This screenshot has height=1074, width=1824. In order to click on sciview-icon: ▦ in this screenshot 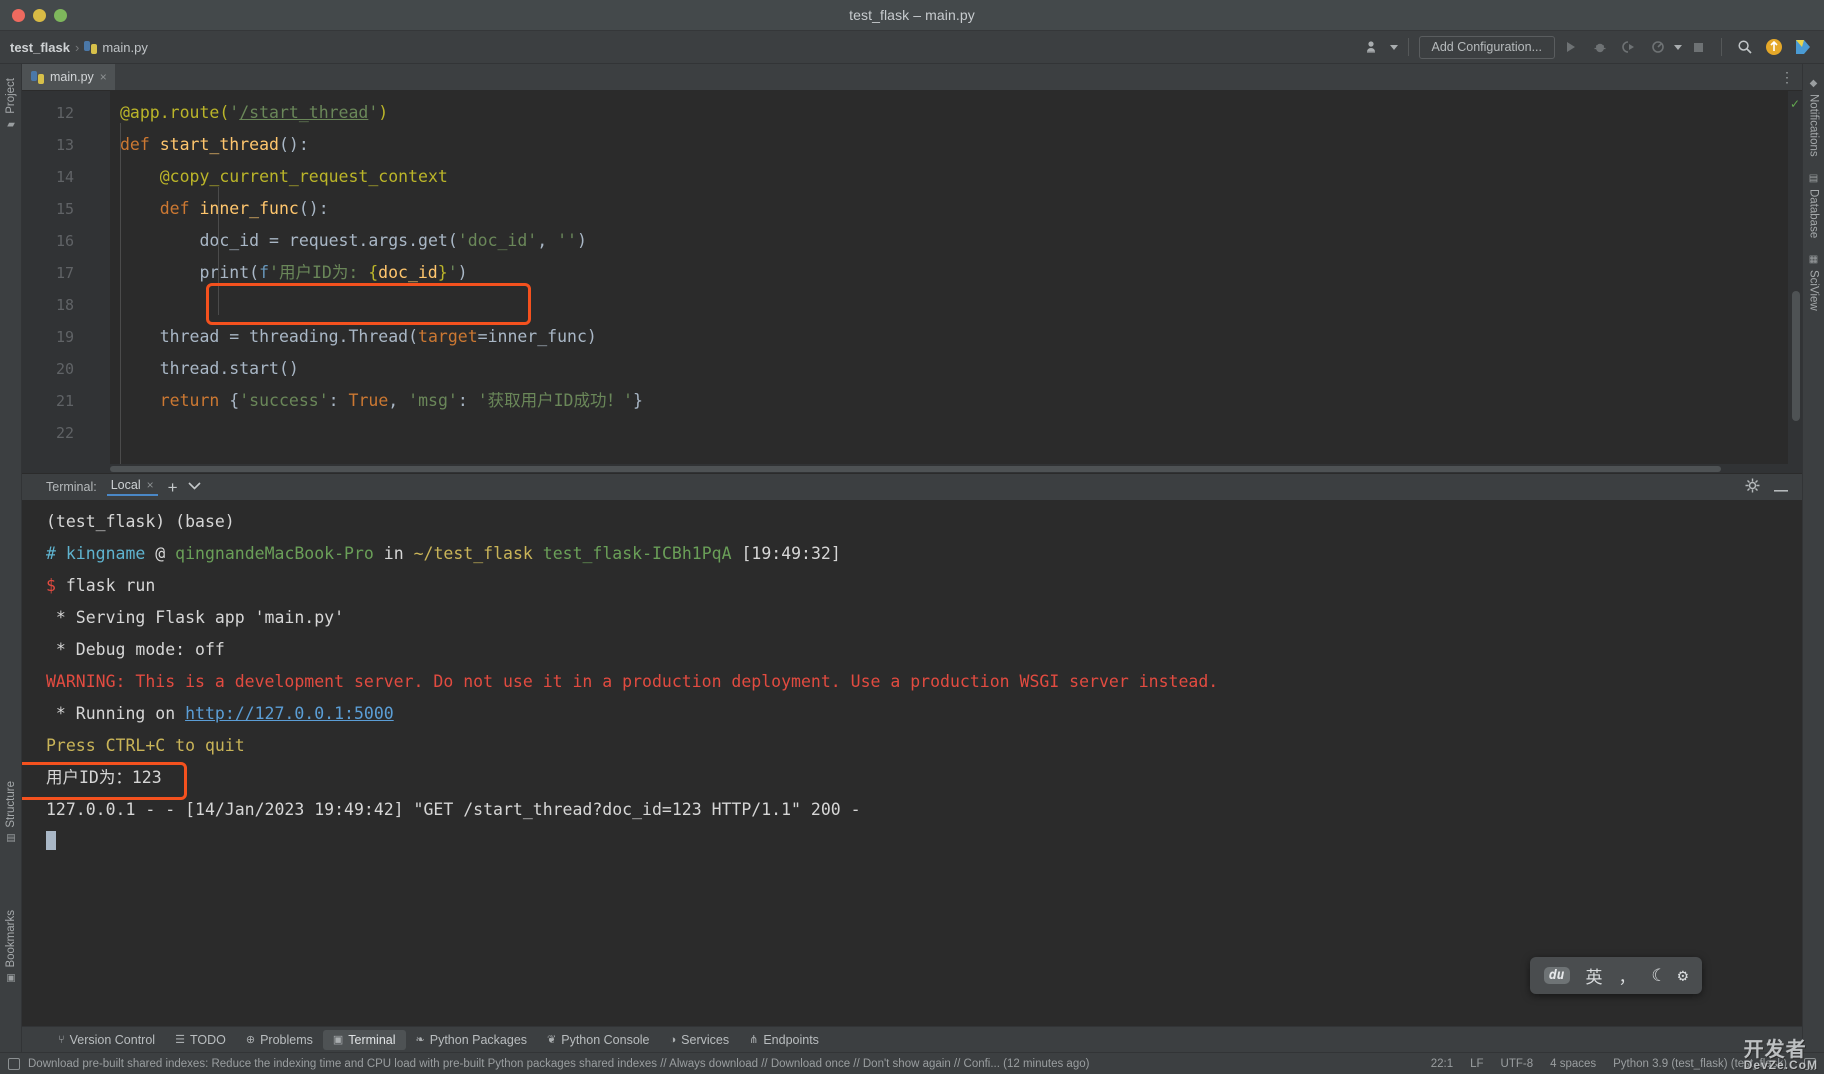, I will do `click(1813, 259)`.